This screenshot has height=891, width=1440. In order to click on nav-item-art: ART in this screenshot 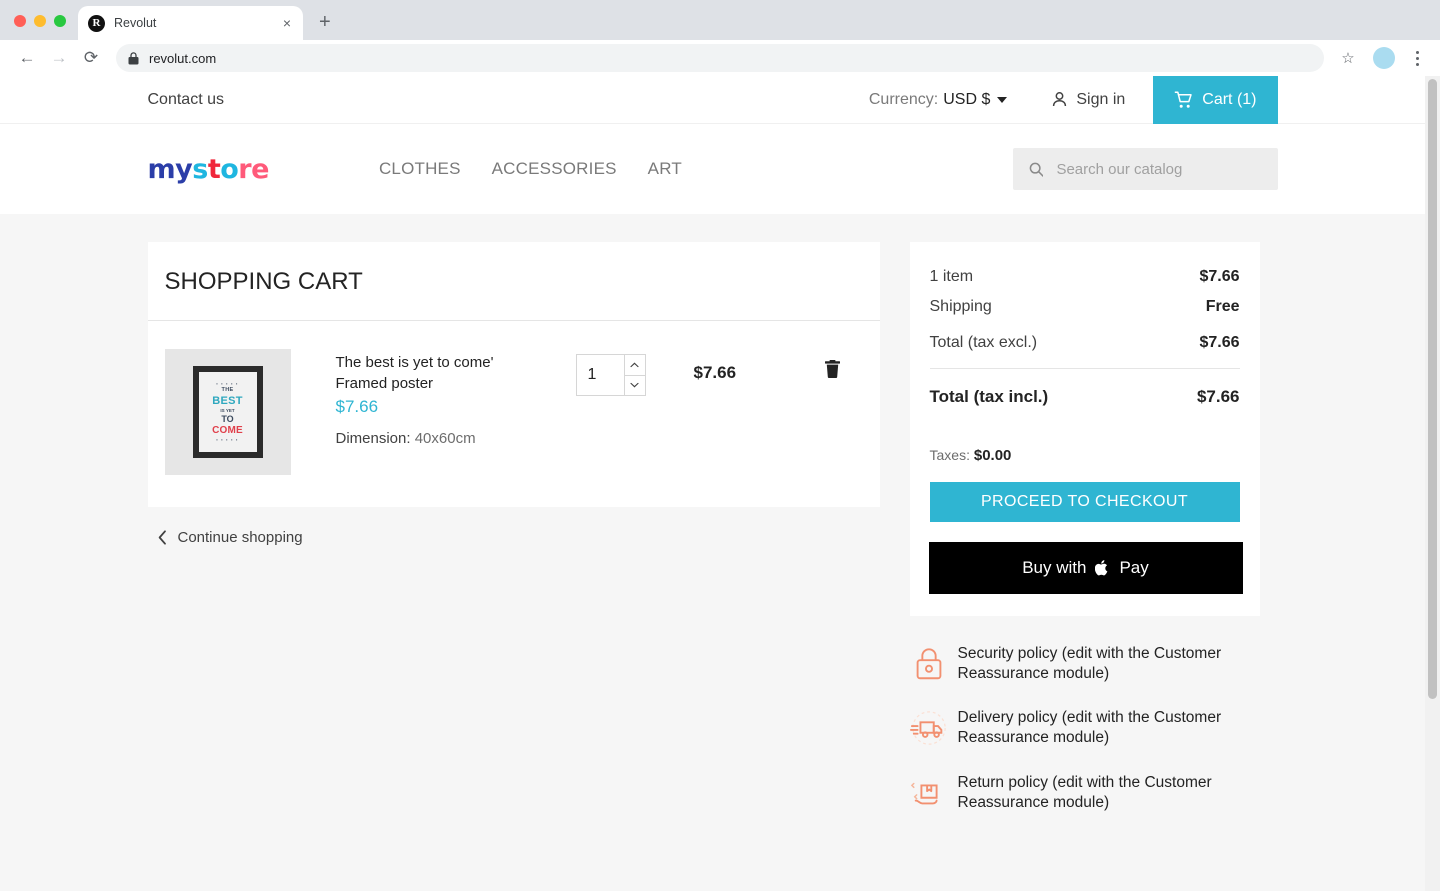, I will do `click(665, 169)`.